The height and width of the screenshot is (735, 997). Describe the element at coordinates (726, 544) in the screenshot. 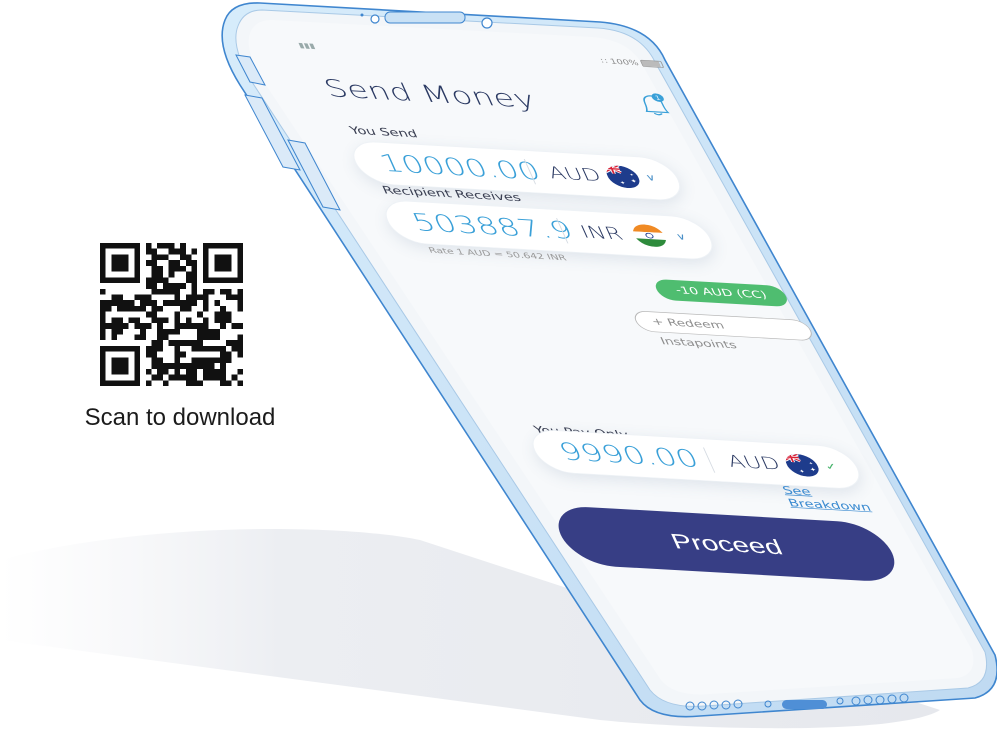

I see `proceed-button: Proceed` at that location.